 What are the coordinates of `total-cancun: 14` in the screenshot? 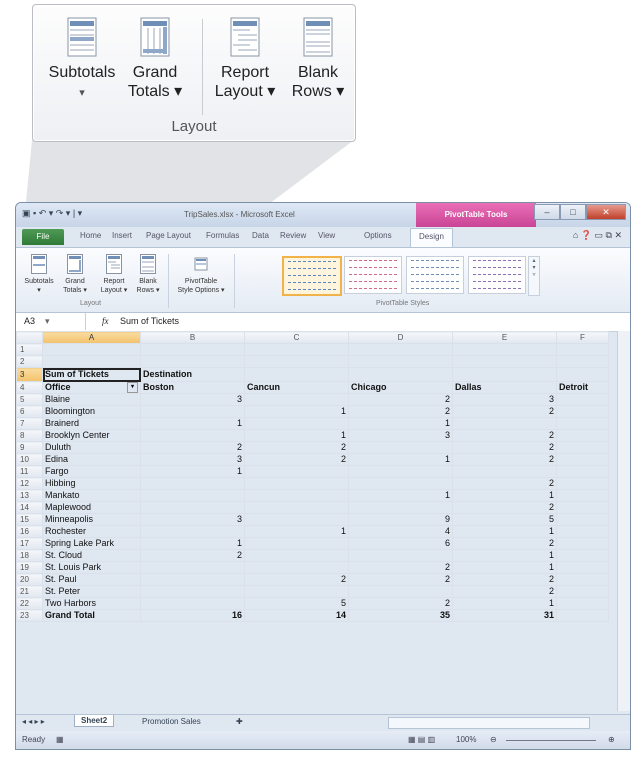 It's located at (296, 615).